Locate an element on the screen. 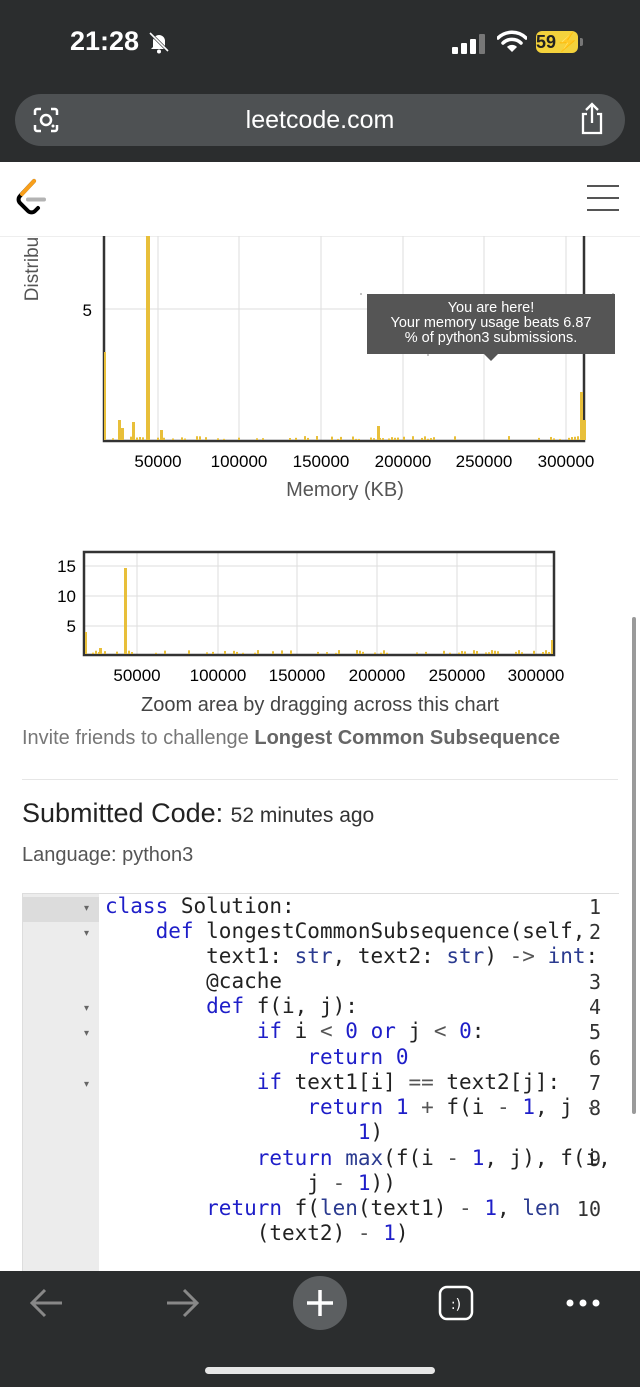 The width and height of the screenshot is (640, 1387). section-divider is located at coordinates (320, 779).